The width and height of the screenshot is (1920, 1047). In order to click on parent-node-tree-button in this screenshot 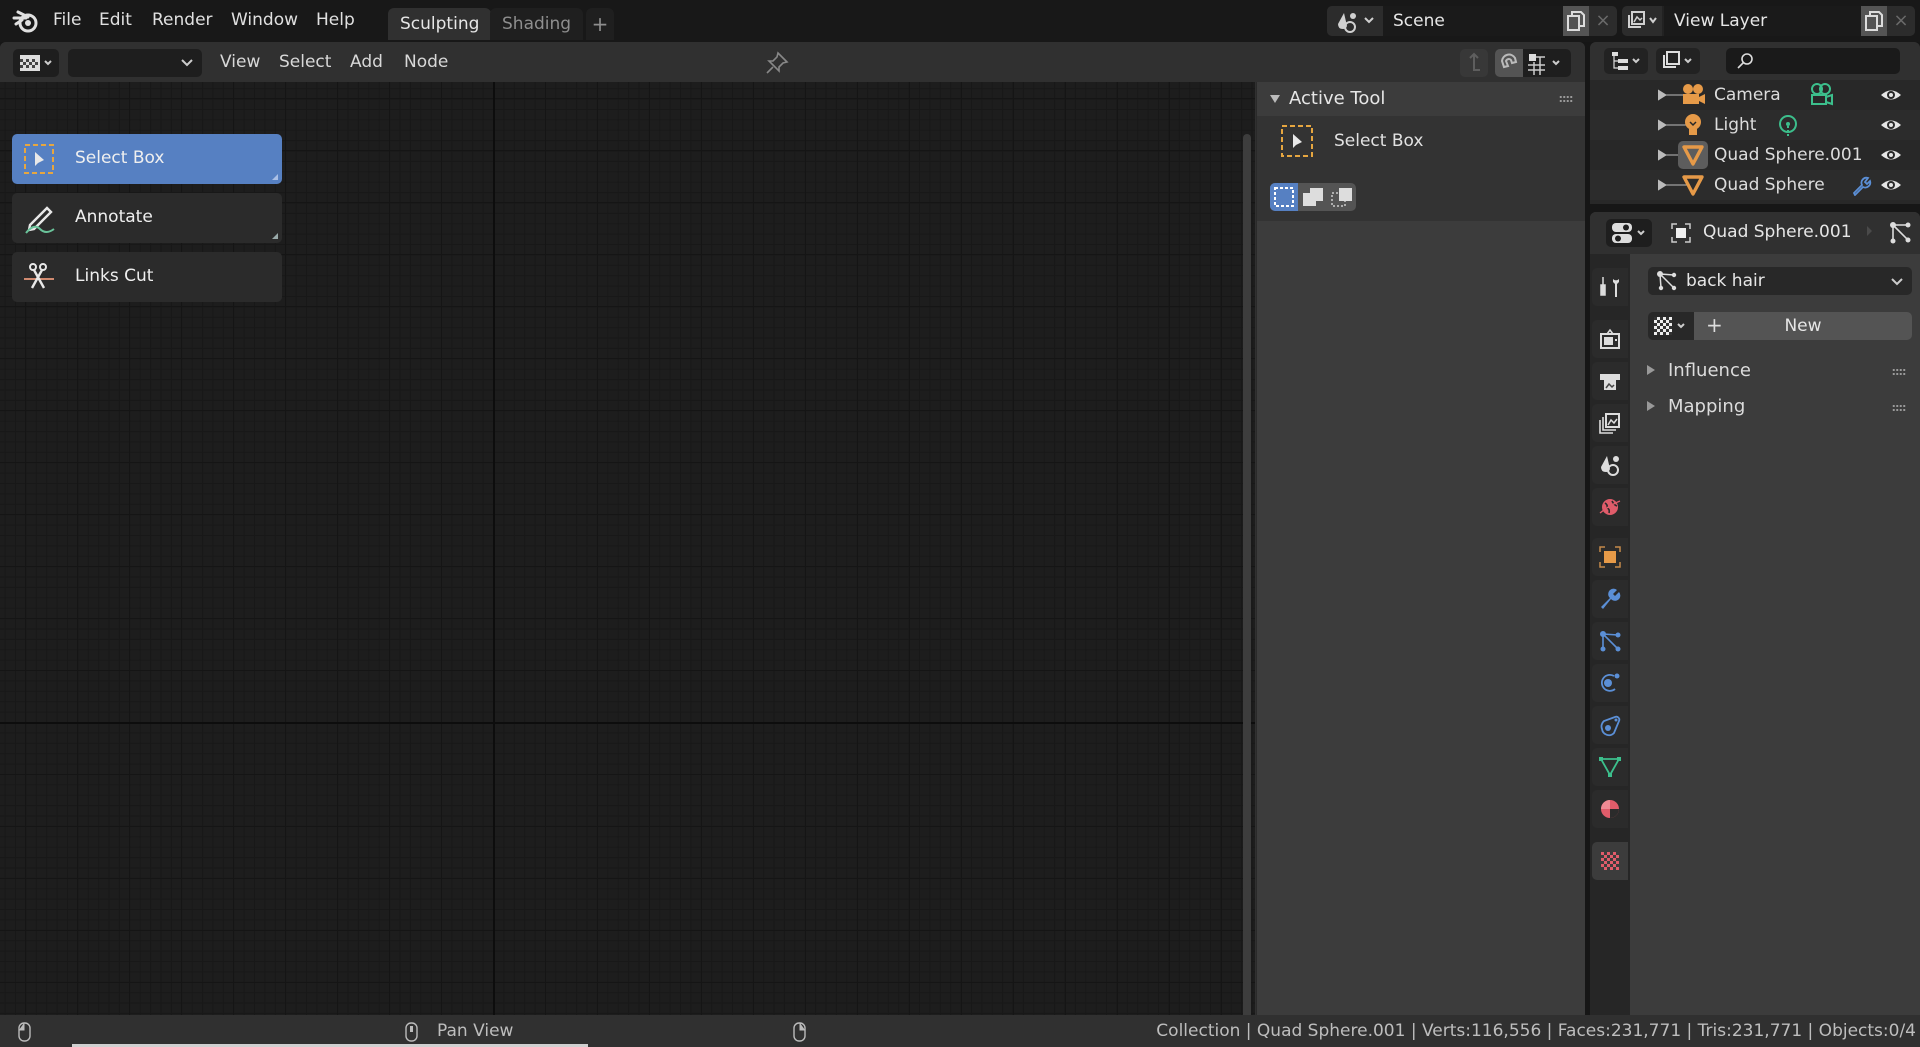, I will do `click(1474, 63)`.